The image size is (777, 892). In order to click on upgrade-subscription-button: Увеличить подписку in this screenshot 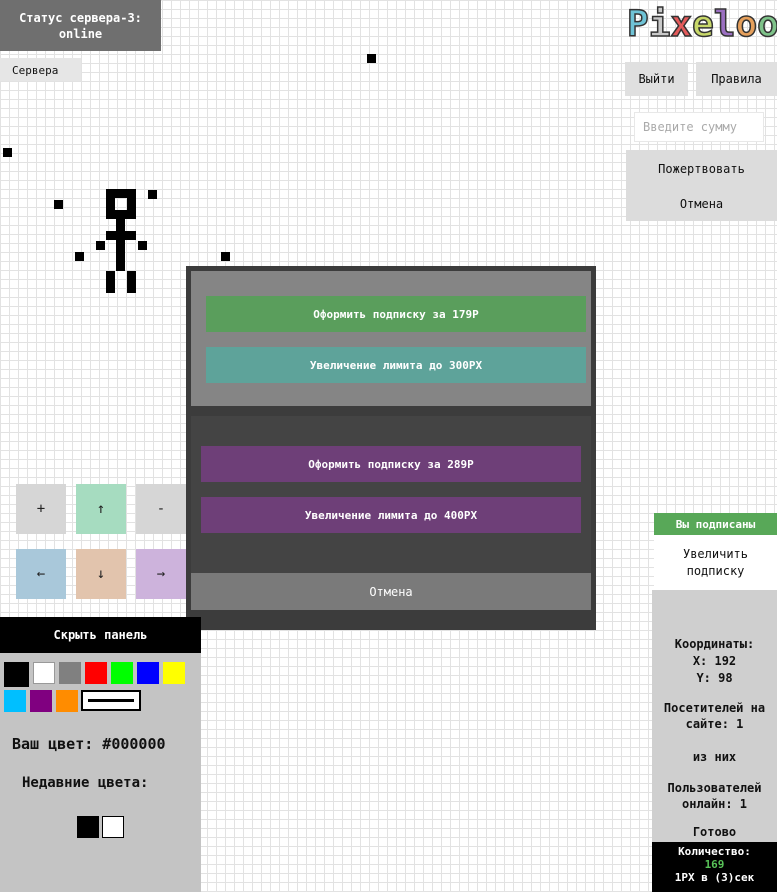, I will do `click(715, 562)`.